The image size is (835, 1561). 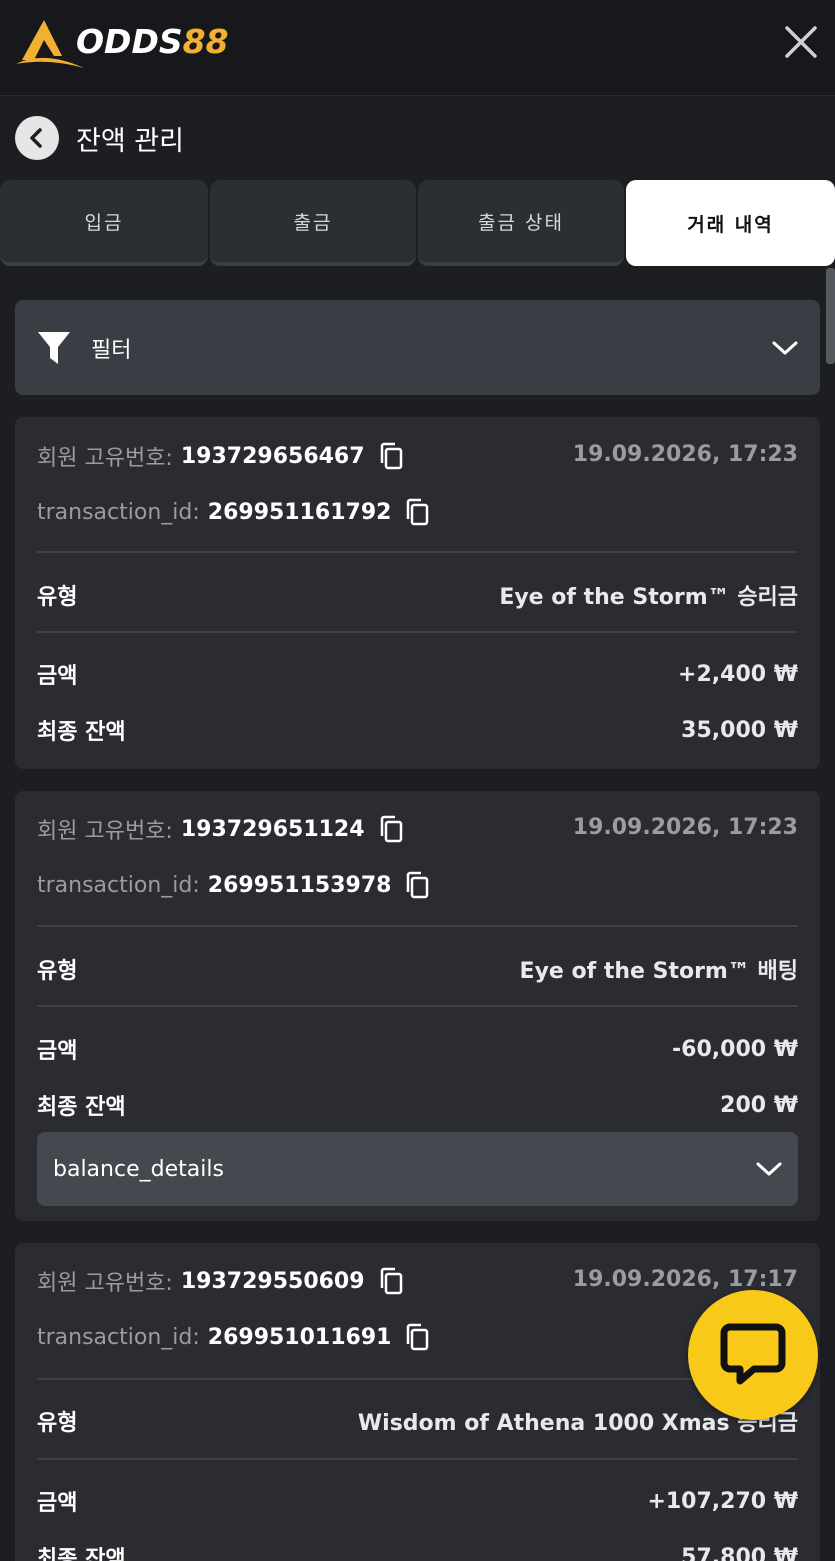 What do you see at coordinates (130, 141) in the screenshot?
I see `page-title: 잔액 관리` at bounding box center [130, 141].